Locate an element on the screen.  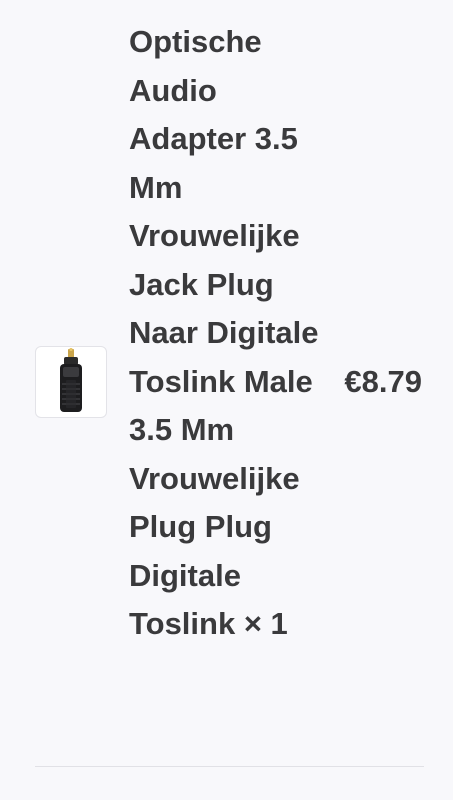
product-price: €8.79 is located at coordinates (383, 381).